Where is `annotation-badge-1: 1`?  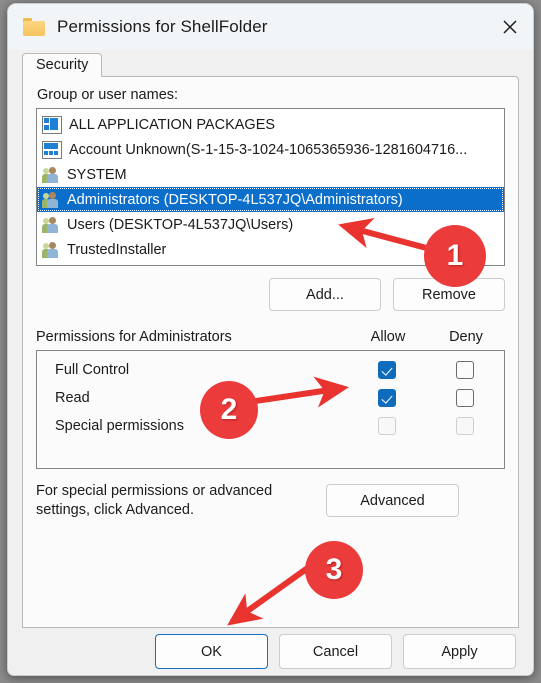 annotation-badge-1: 1 is located at coordinates (455, 256).